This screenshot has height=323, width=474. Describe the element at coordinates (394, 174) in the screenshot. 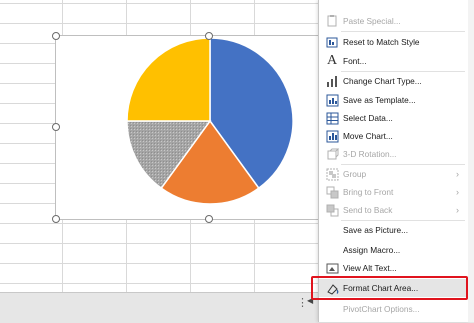

I see `menu-item-group: Group ›` at that location.